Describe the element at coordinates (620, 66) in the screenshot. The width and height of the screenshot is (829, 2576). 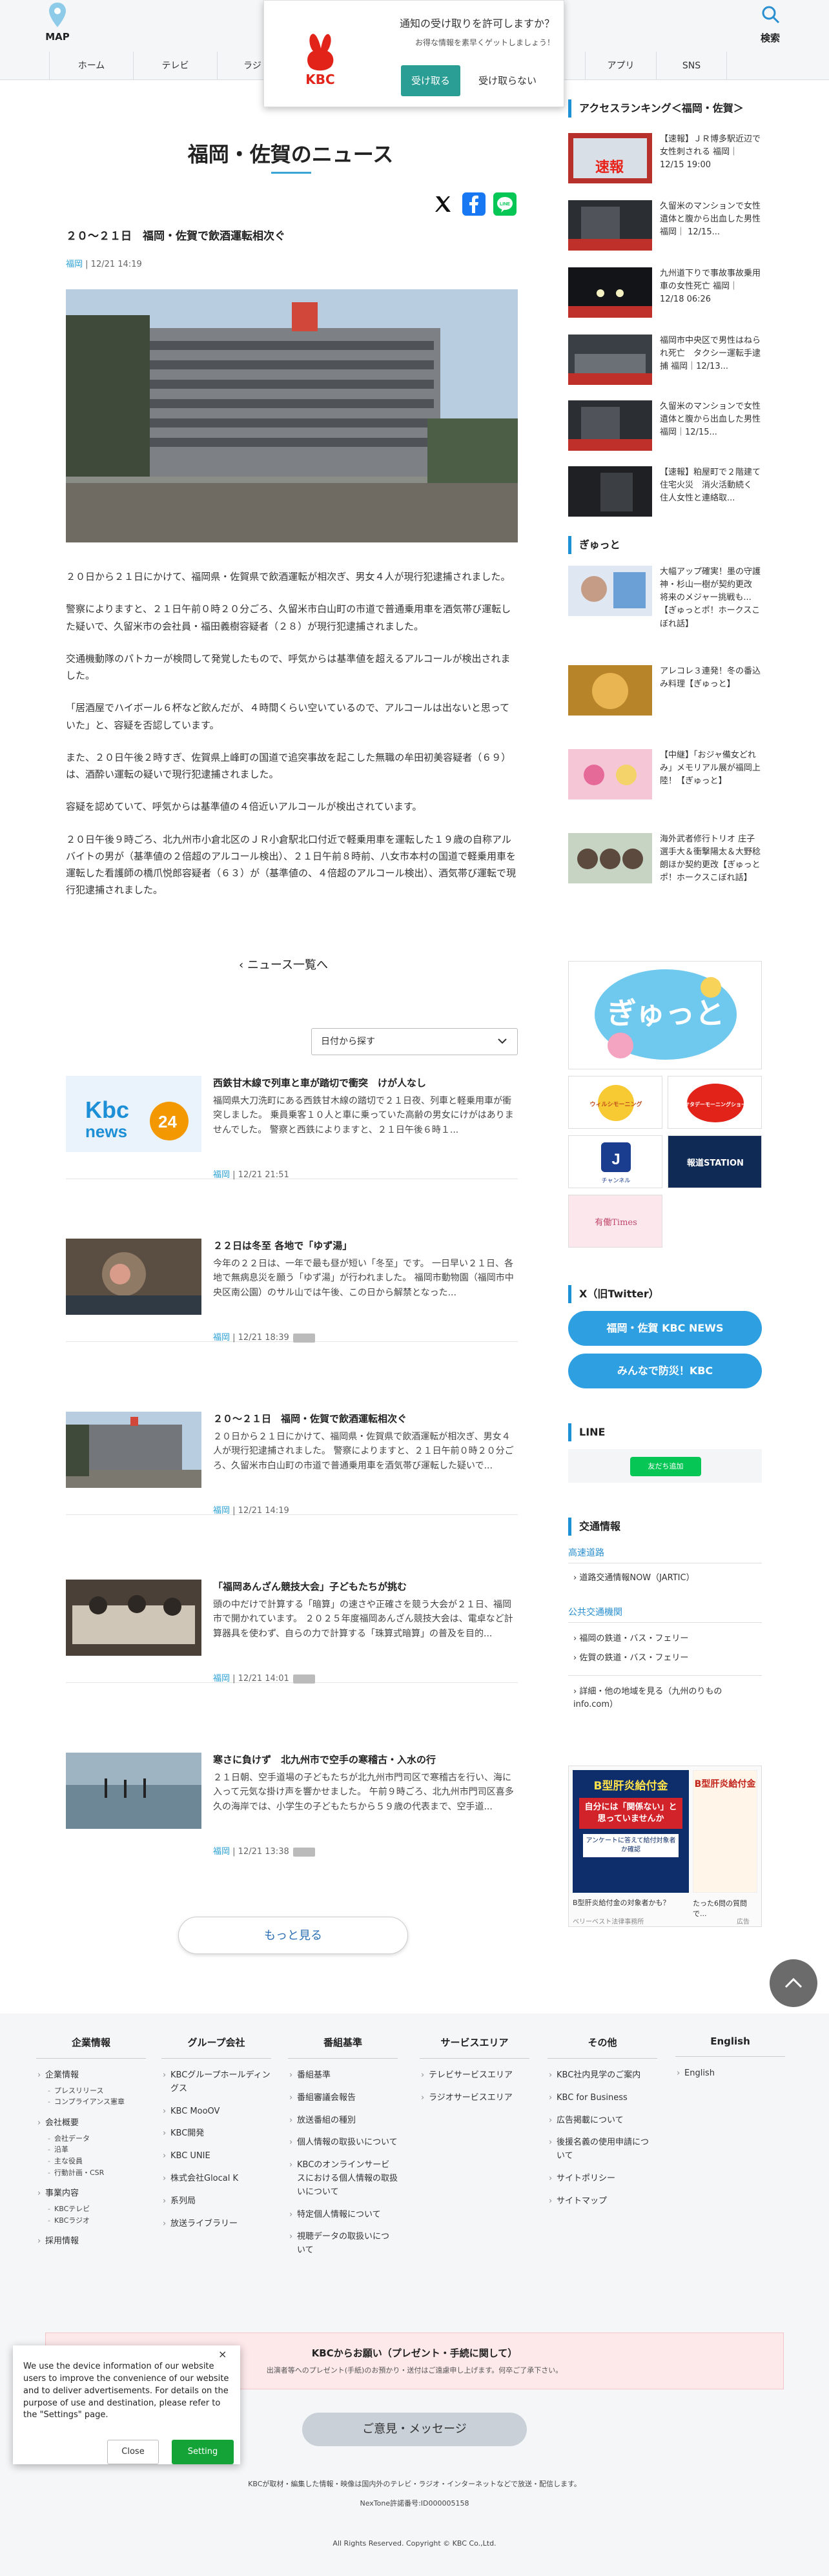
I see `nav-app: アプリ` at that location.